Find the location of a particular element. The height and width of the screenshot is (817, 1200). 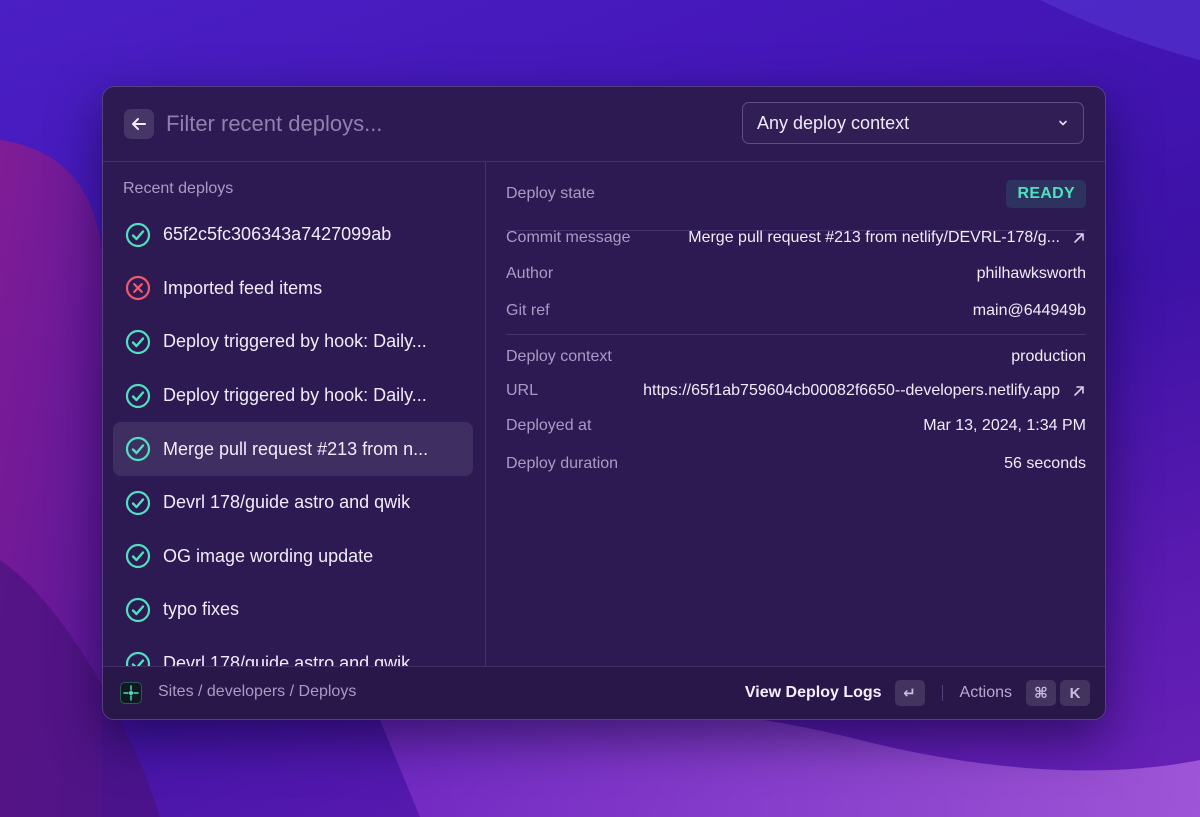

filter-deploys-input is located at coordinates (436, 124).